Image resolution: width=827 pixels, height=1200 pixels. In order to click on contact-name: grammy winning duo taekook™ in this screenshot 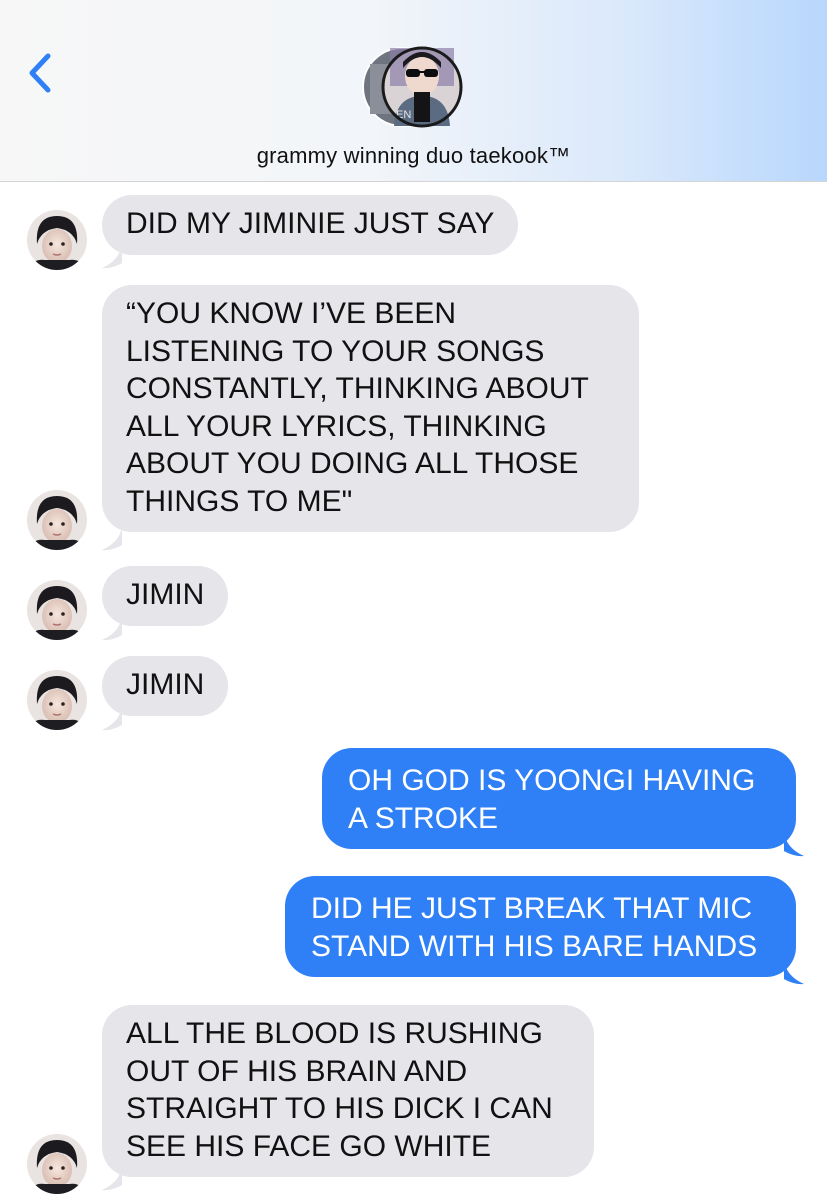, I will do `click(413, 156)`.